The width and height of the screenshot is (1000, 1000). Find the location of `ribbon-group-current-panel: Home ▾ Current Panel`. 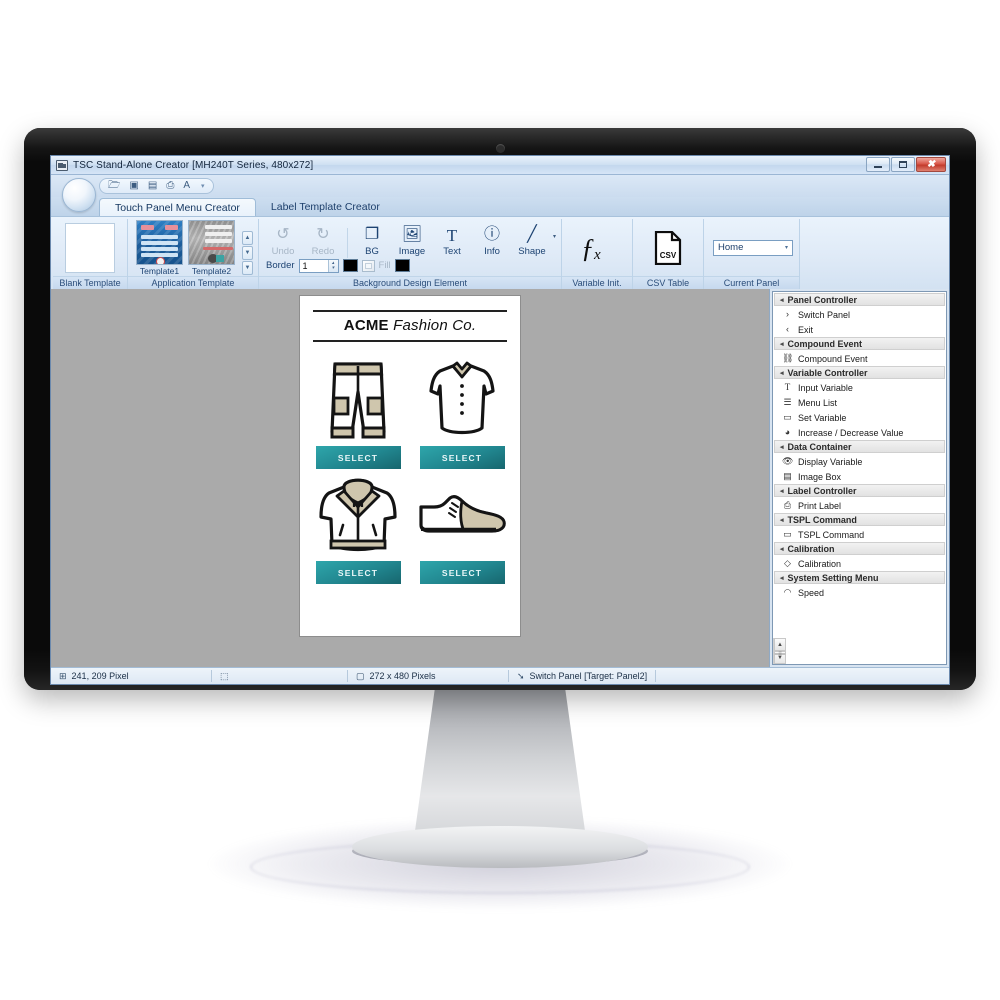

ribbon-group-current-panel: Home ▾ Current Panel is located at coordinates (751, 254).